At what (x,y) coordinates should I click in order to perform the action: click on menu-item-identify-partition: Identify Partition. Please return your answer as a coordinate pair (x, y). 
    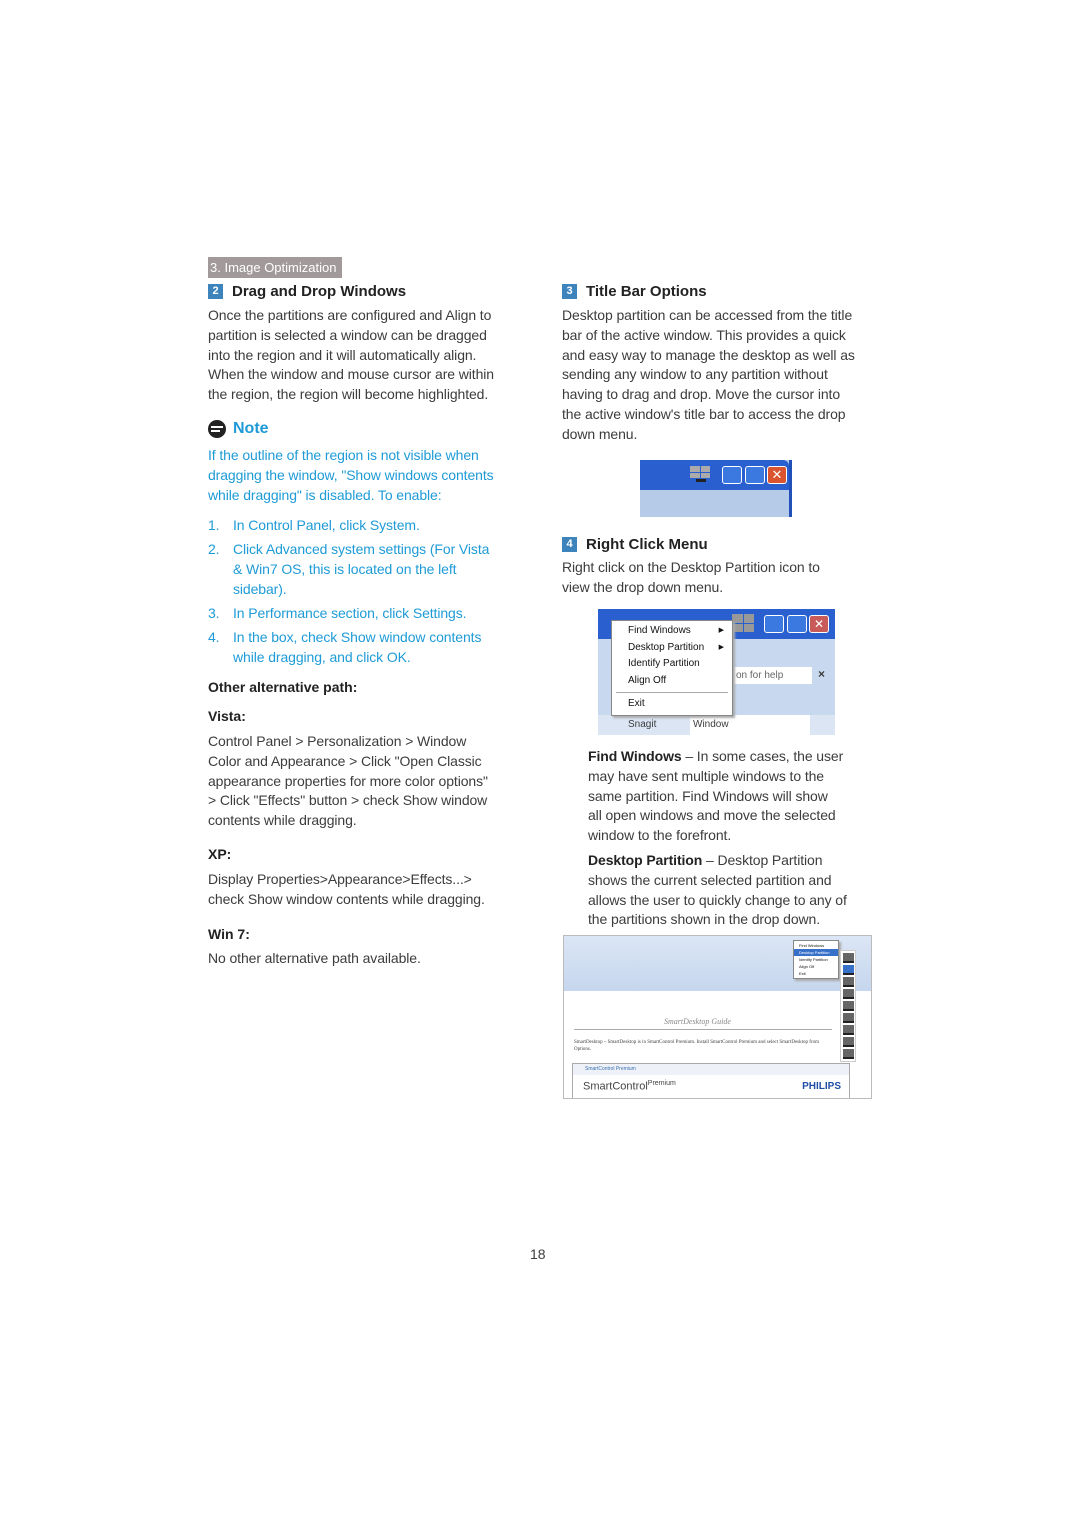
    Looking at the image, I should click on (672, 664).